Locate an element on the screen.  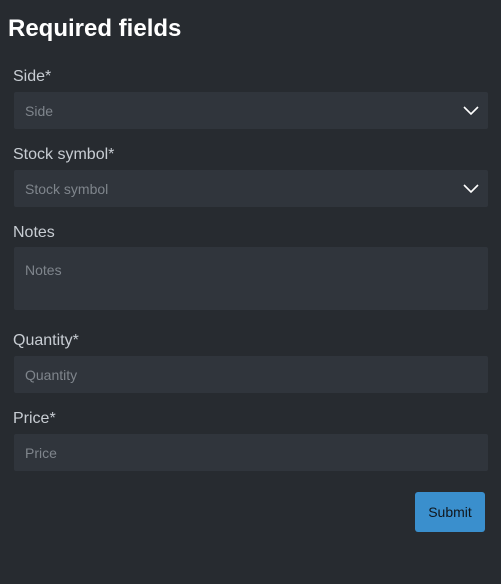
quantity-input is located at coordinates (251, 374).